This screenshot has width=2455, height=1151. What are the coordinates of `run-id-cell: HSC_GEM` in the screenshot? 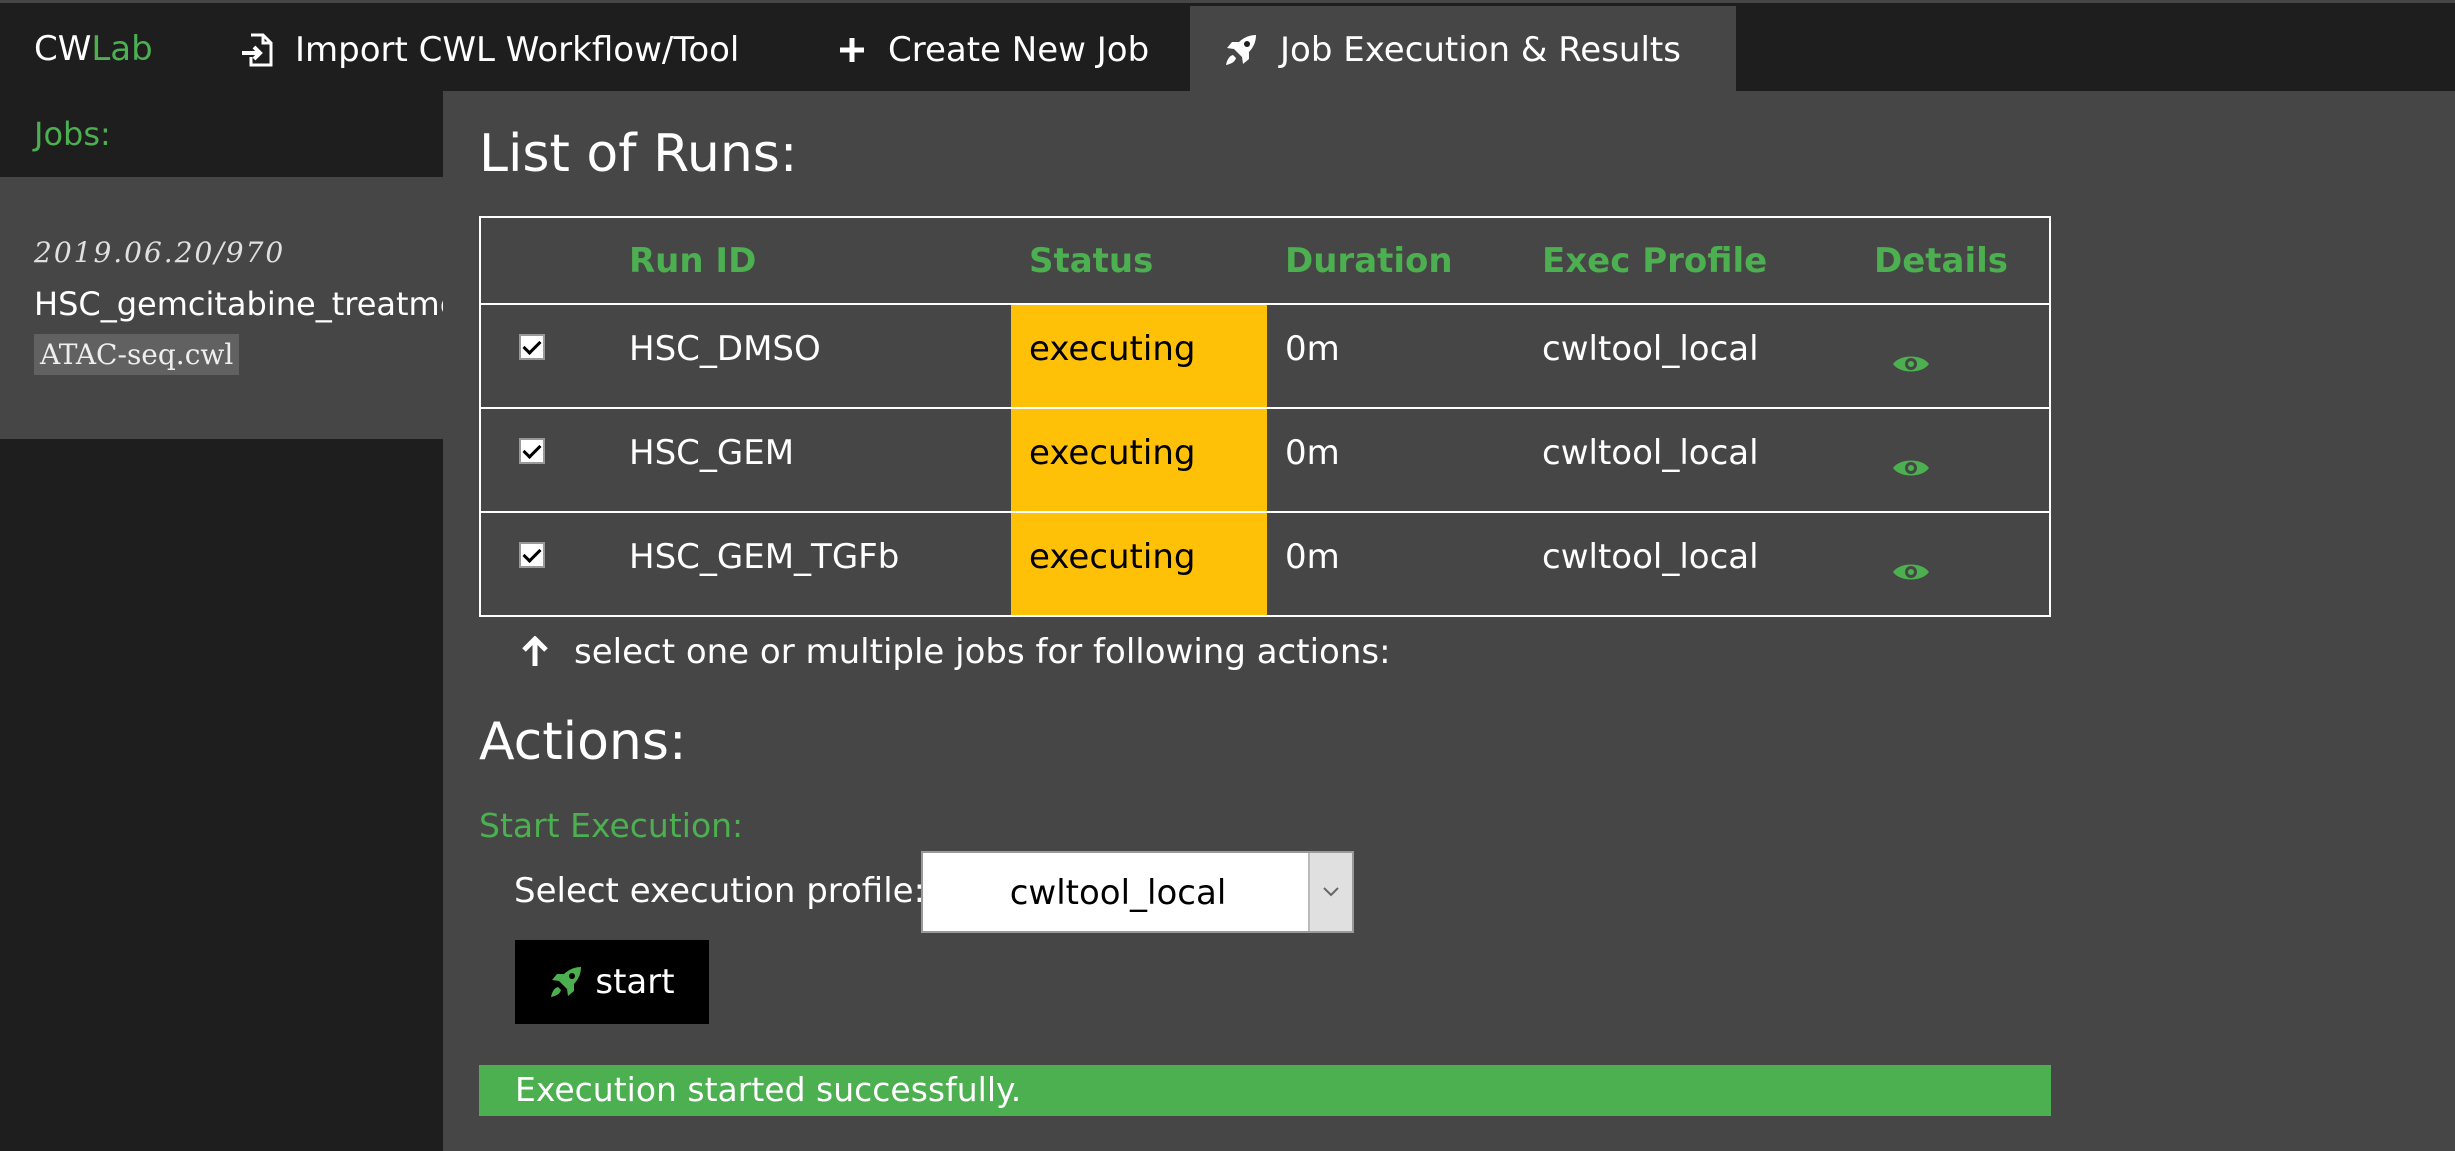 It's located at (811, 460).